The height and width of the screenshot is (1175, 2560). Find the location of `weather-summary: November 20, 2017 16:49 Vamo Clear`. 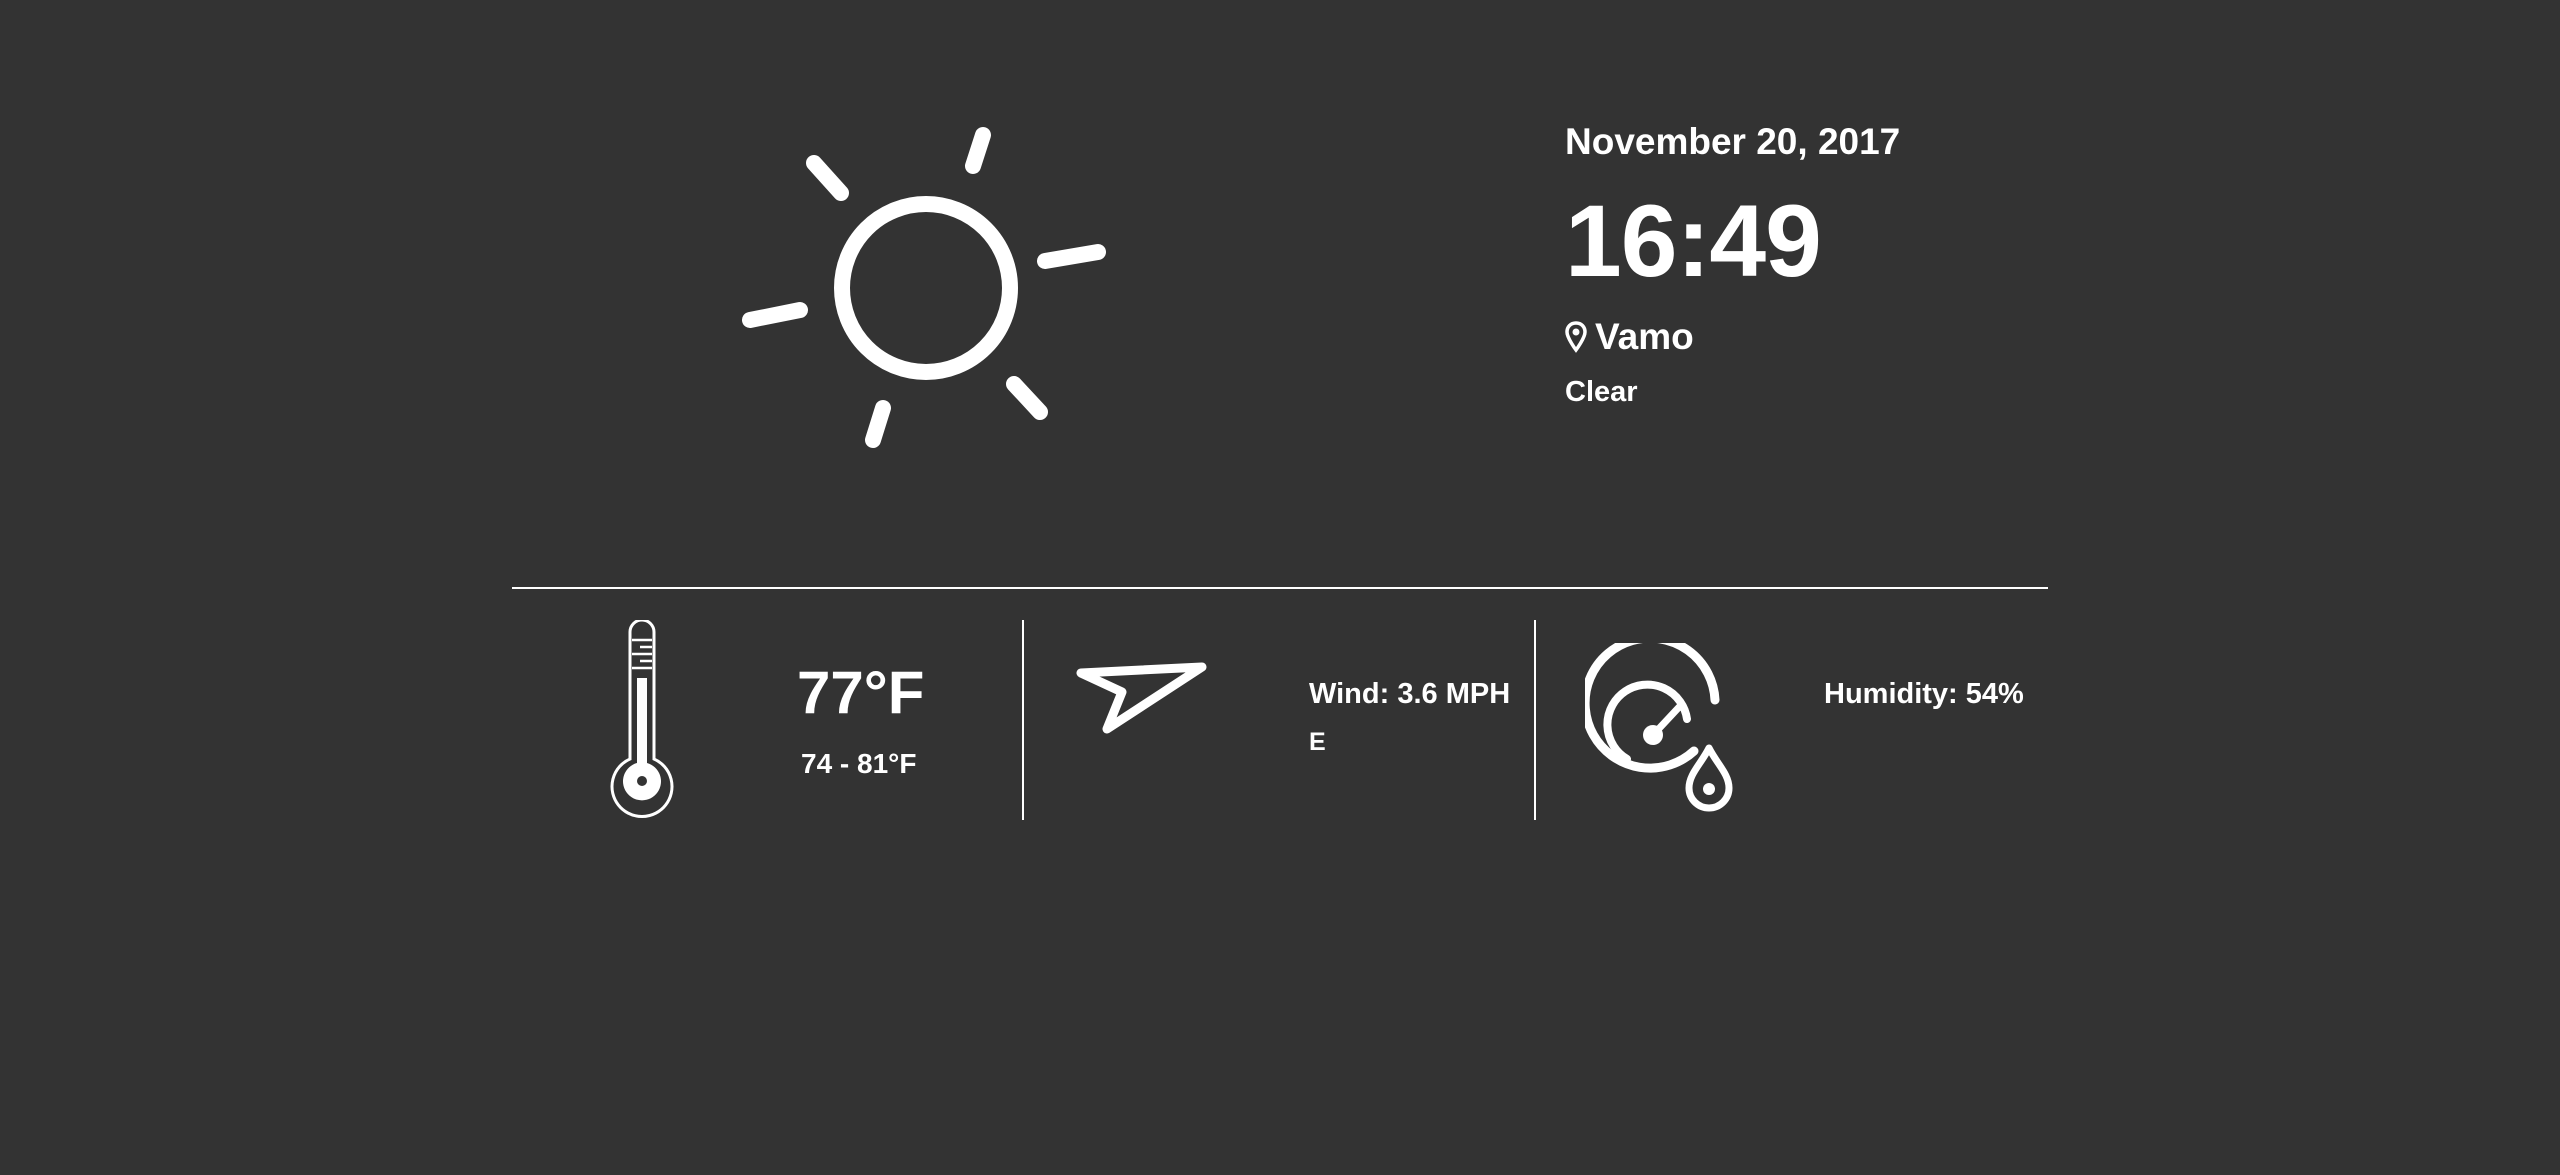

weather-summary: November 20, 2017 16:49 Vamo Clear is located at coordinates (1732, 263).